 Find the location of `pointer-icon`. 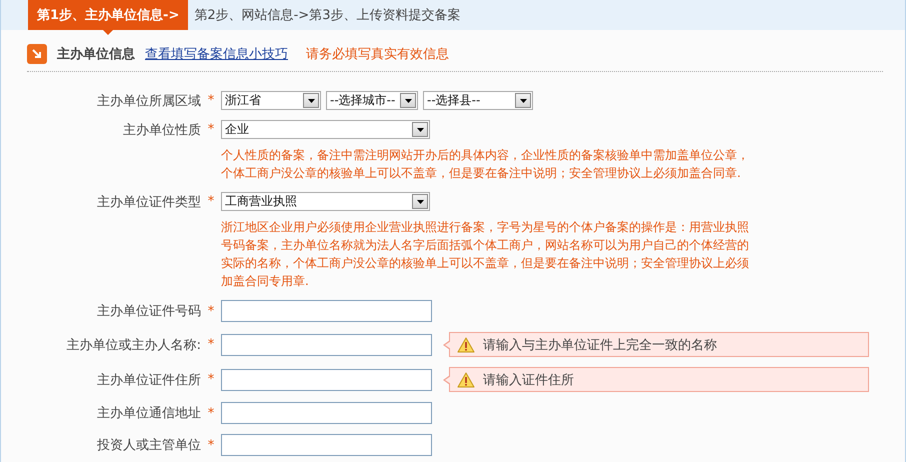

pointer-icon is located at coordinates (108, 32).